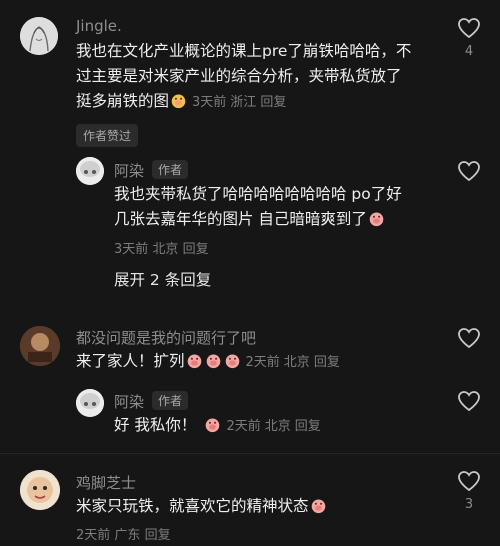 The width and height of the screenshot is (500, 546). I want to click on reply-text-body: 好 我私你！, so click(155, 425).